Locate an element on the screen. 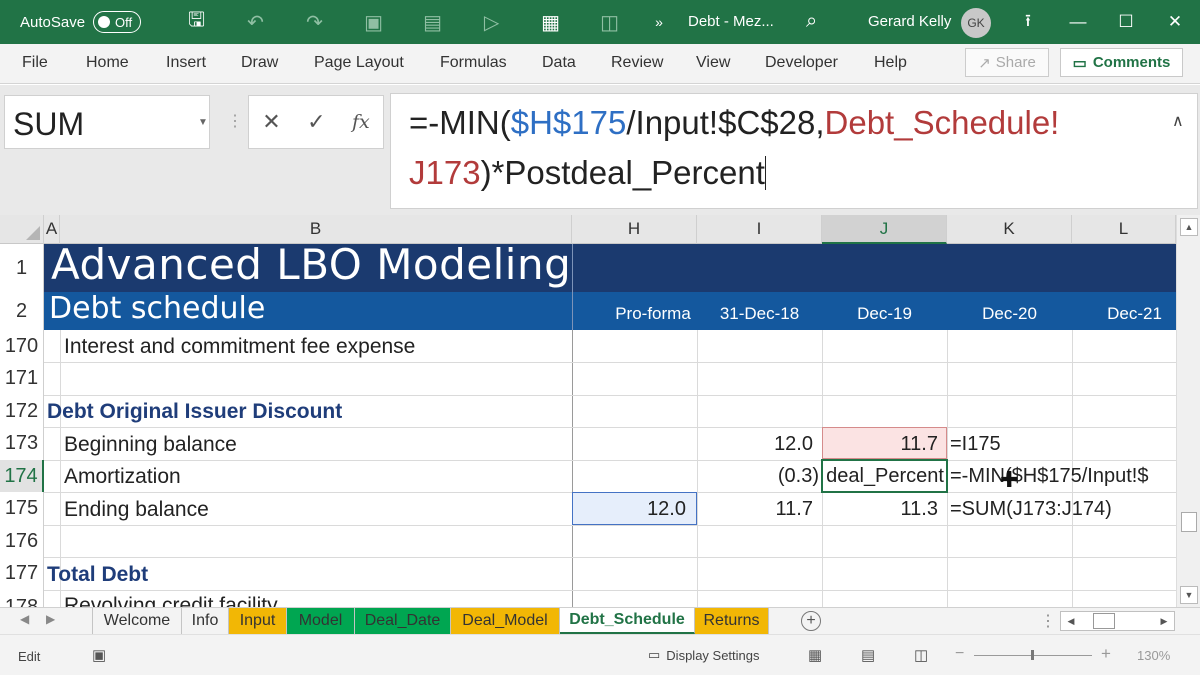  redo-icon: ↷ is located at coordinates (314, 22).